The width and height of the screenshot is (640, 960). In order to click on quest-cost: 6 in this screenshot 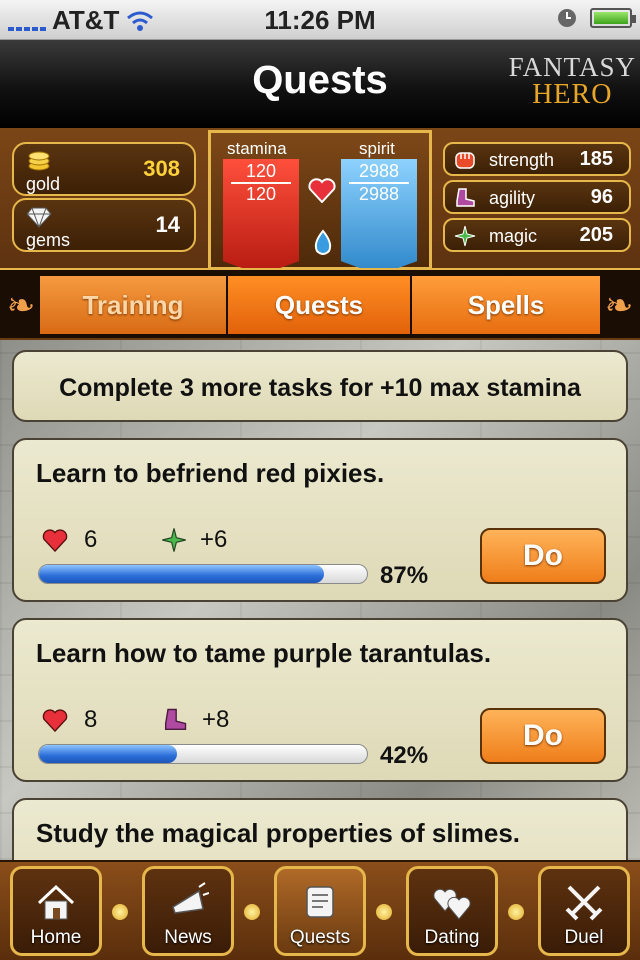, I will do `click(68, 540)`.